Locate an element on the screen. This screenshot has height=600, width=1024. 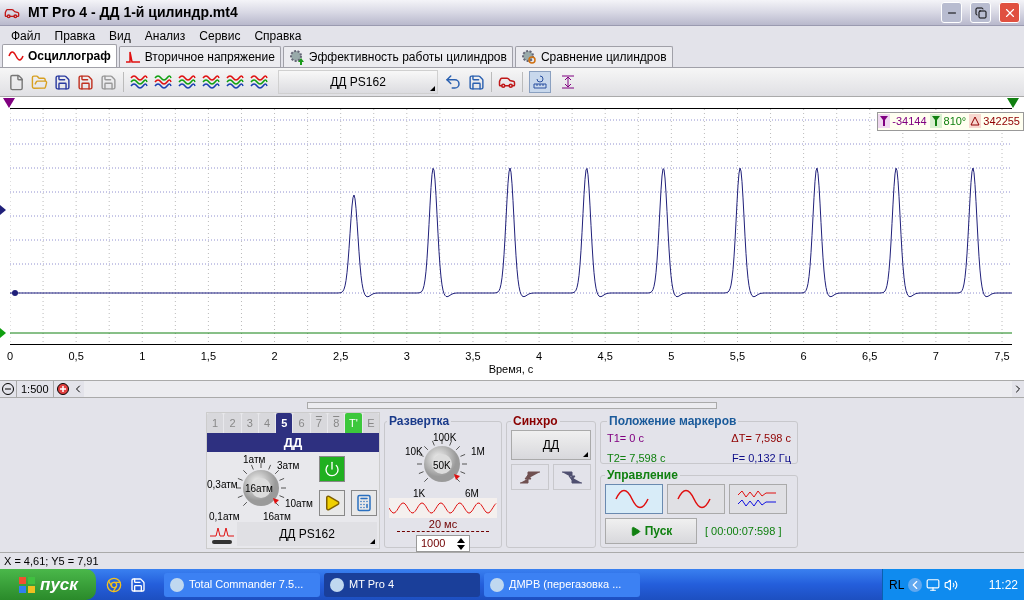
delta-t-reading: ΔT= 7,598 с is located at coordinates (760, 438).